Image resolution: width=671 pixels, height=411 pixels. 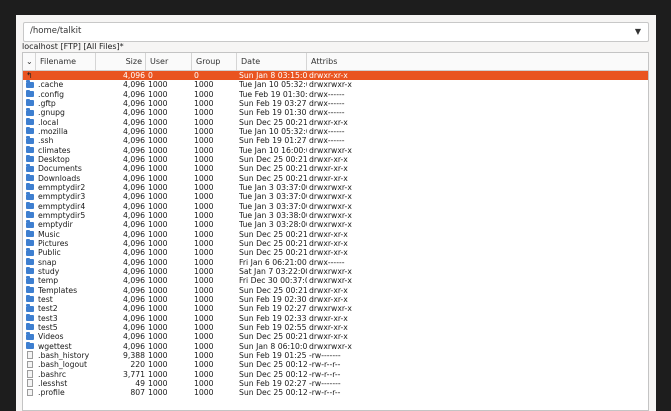 What do you see at coordinates (121, 61) in the screenshot?
I see `column-header-size: Size` at bounding box center [121, 61].